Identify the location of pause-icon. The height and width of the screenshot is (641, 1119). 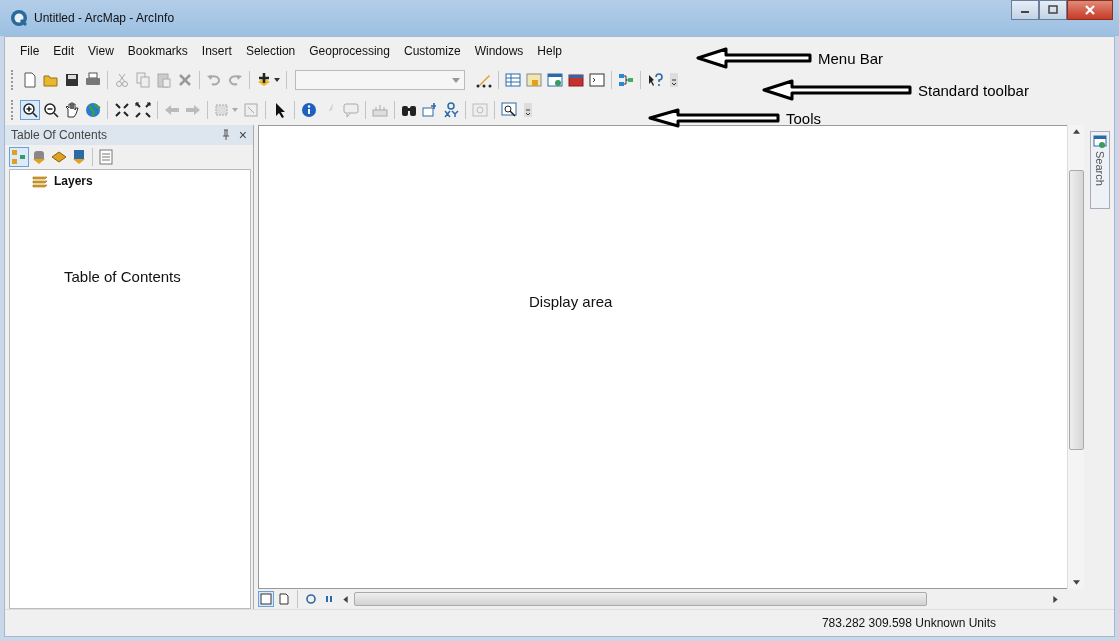
(329, 599).